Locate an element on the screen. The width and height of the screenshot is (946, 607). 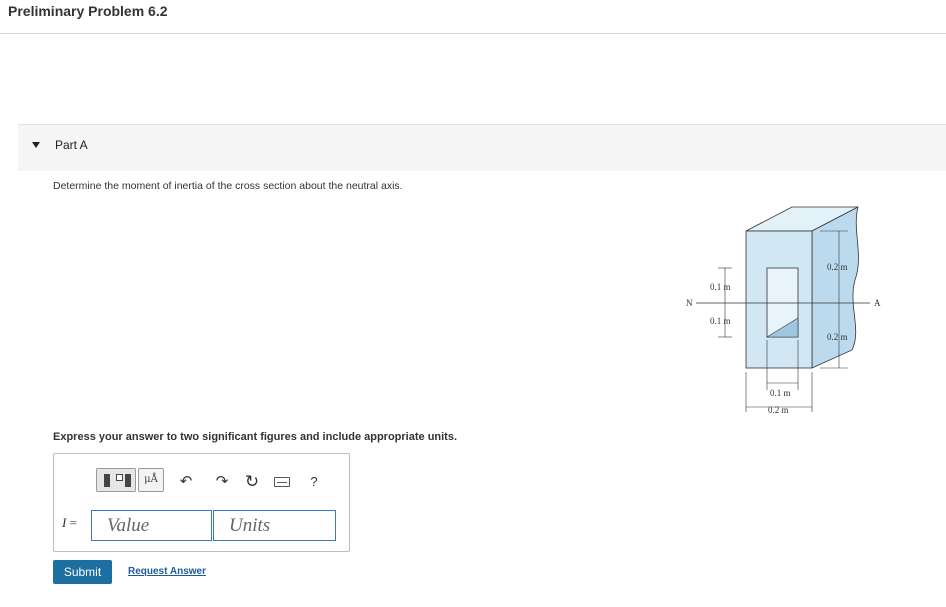
page-title: Preliminary Problem 6.2 is located at coordinates (88, 11).